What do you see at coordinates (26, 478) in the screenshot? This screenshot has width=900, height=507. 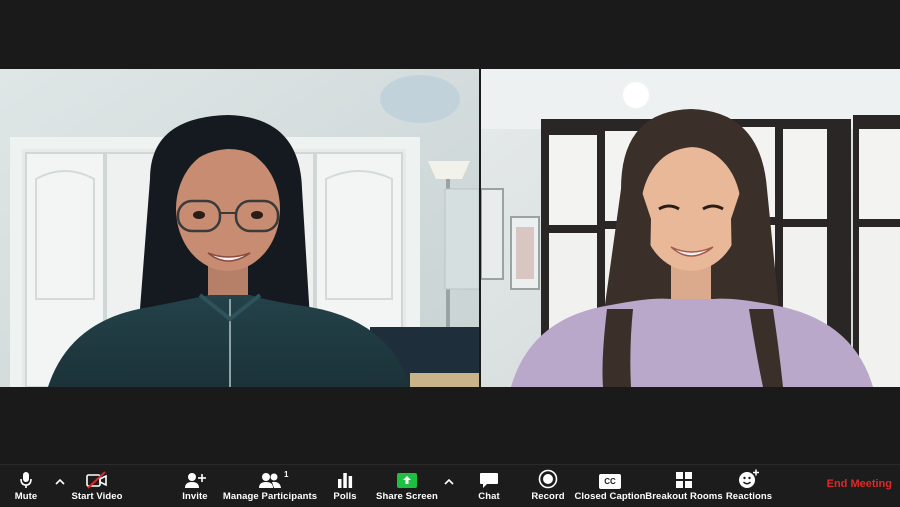 I see `microphone-icon` at bounding box center [26, 478].